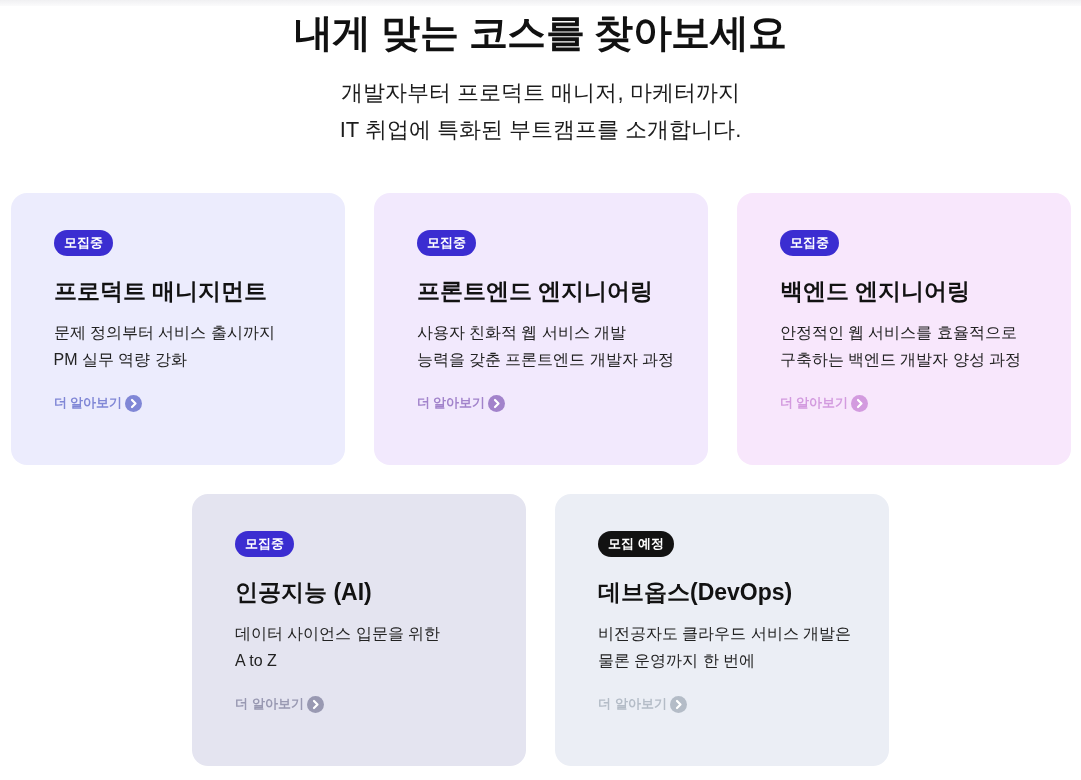  I want to click on section-heading: 내게 맞는 코스를 찾아보세요, so click(540, 33).